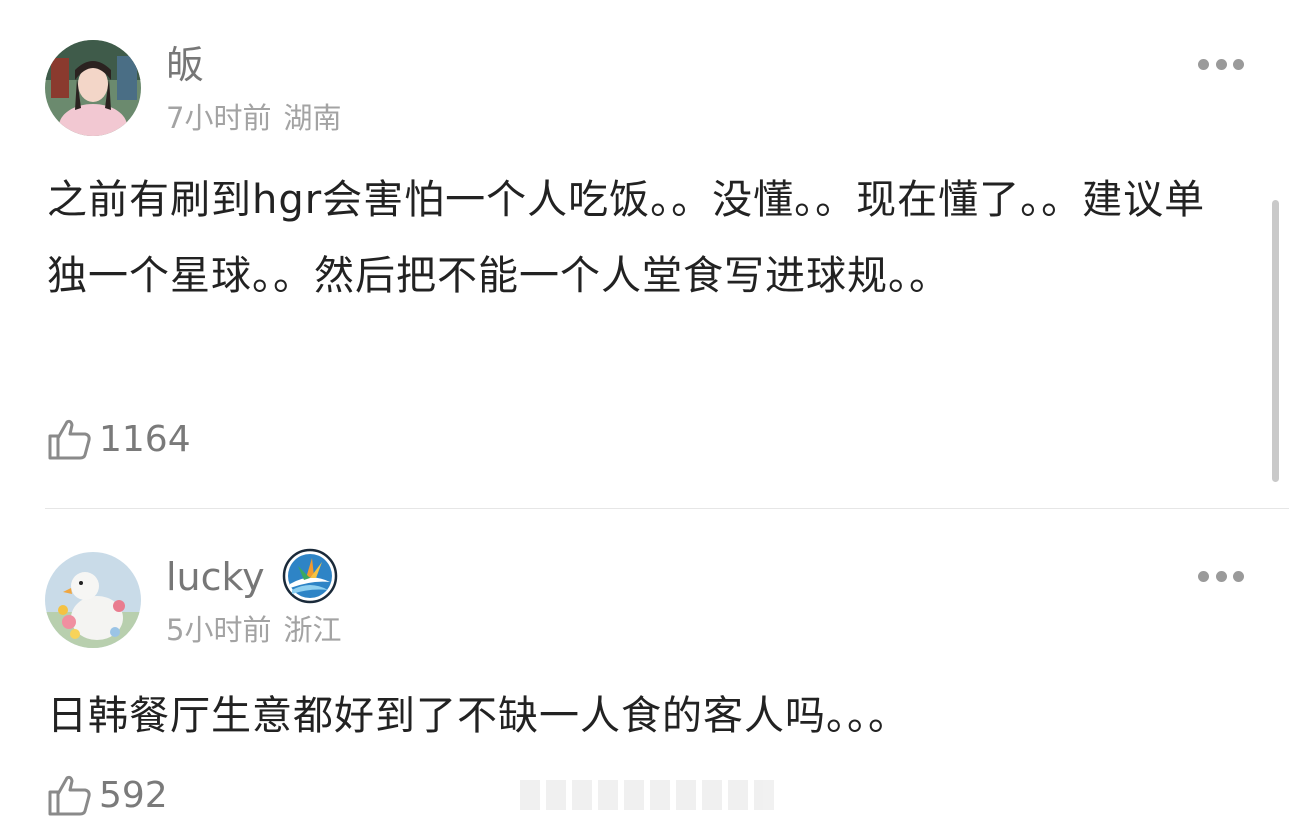  What do you see at coordinates (647, 795) in the screenshot?
I see `watermark` at bounding box center [647, 795].